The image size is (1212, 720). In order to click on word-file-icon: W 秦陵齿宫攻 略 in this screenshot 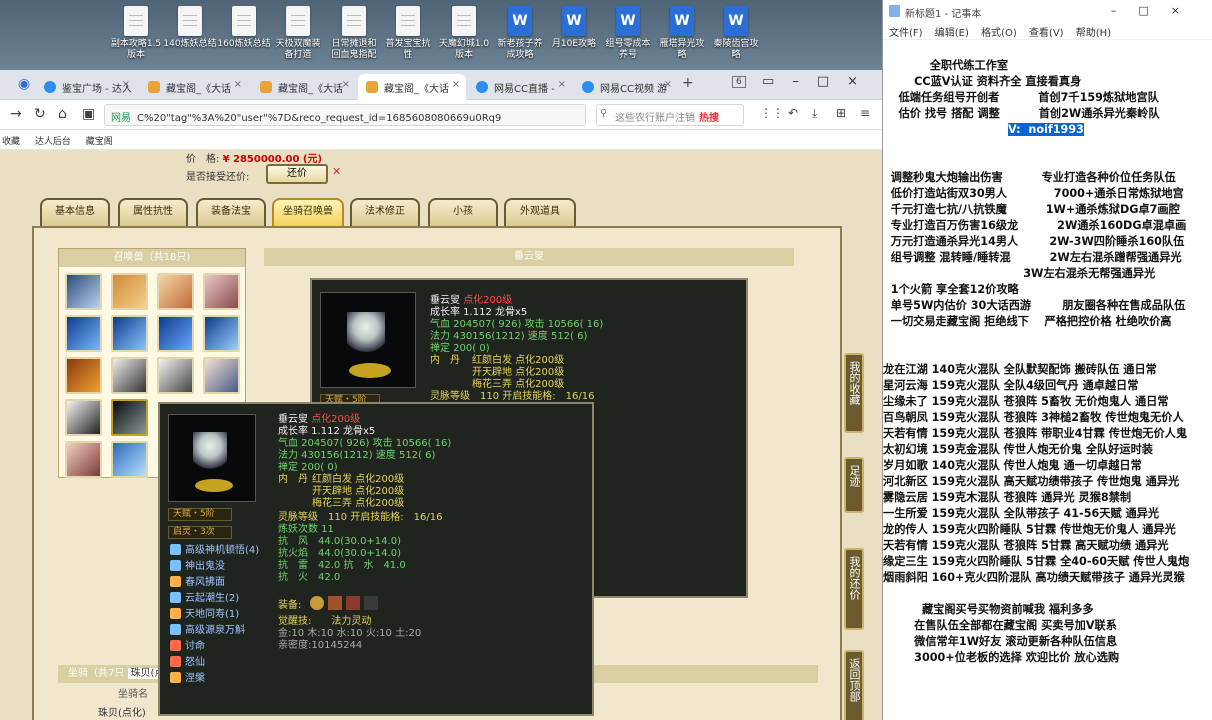, I will do `click(736, 33)`.